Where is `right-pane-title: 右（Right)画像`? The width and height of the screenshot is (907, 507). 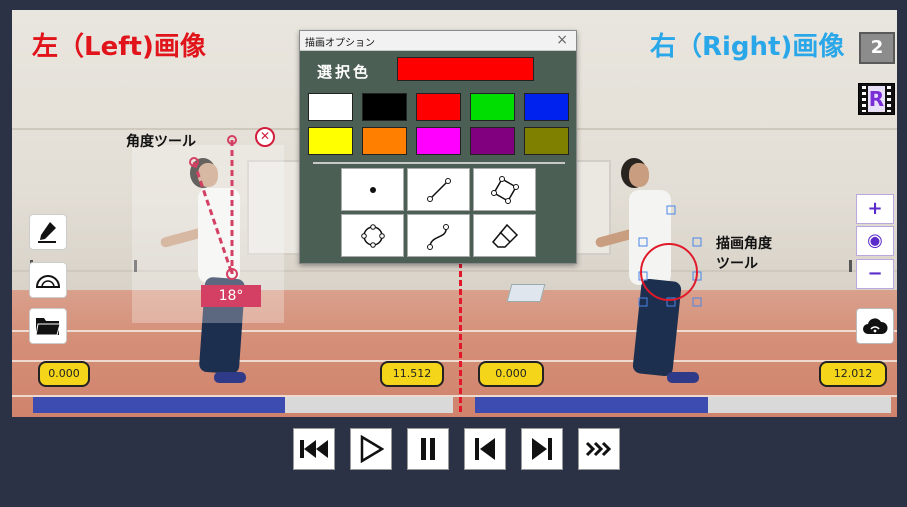
right-pane-title: 右（Right)画像 is located at coordinates (747, 47).